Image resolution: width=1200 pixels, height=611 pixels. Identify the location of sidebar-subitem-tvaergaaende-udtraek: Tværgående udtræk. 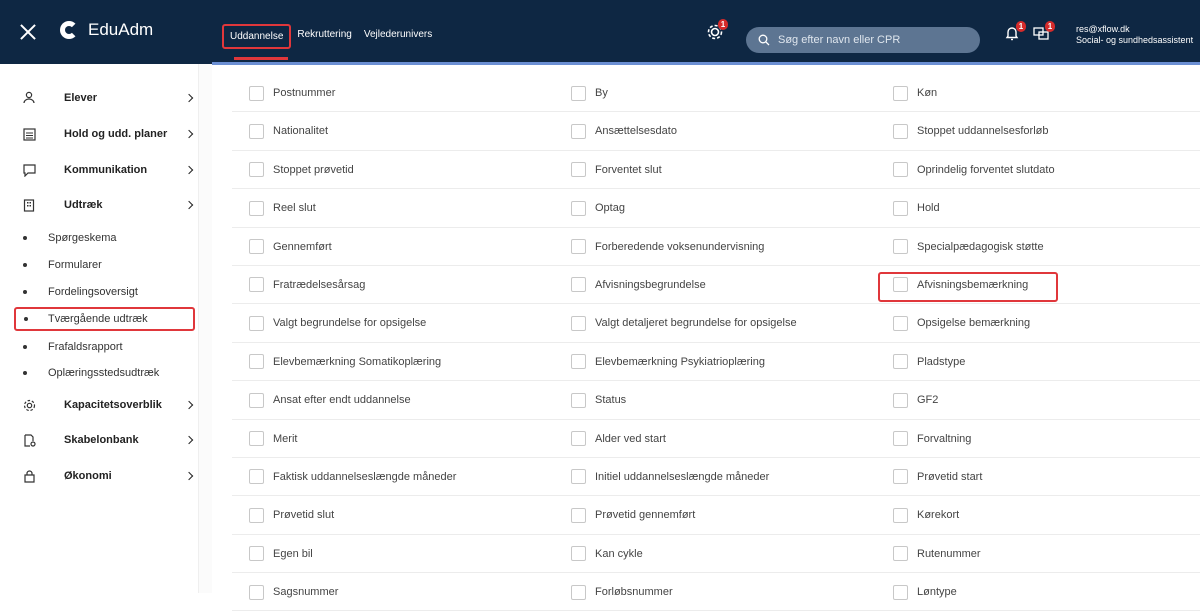
(104, 319).